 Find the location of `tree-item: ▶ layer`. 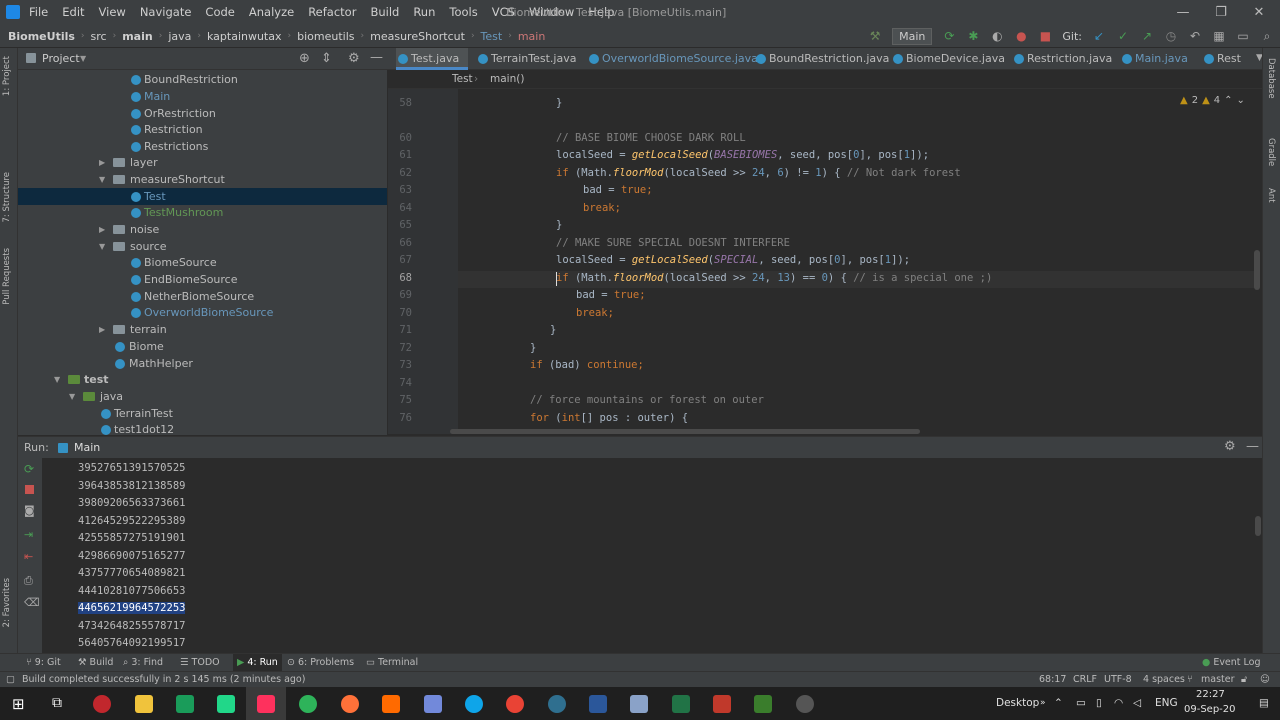

tree-item: ▶ layer is located at coordinates (202, 162).